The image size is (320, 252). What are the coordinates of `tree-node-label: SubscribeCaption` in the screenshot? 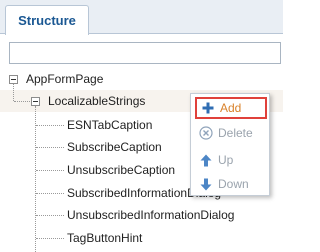 It's located at (114, 147).